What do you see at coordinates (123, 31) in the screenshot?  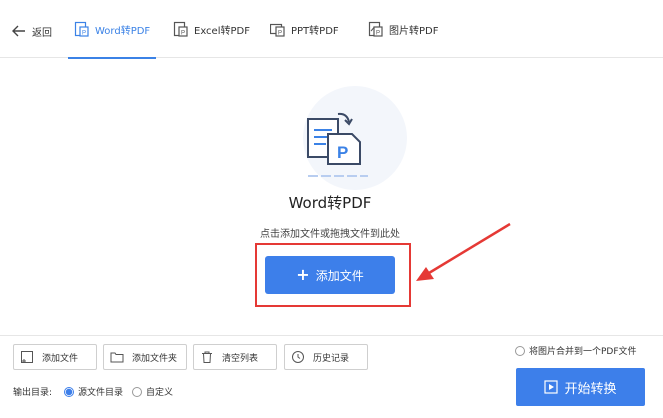 I see `tab-label: Word转PDF` at bounding box center [123, 31].